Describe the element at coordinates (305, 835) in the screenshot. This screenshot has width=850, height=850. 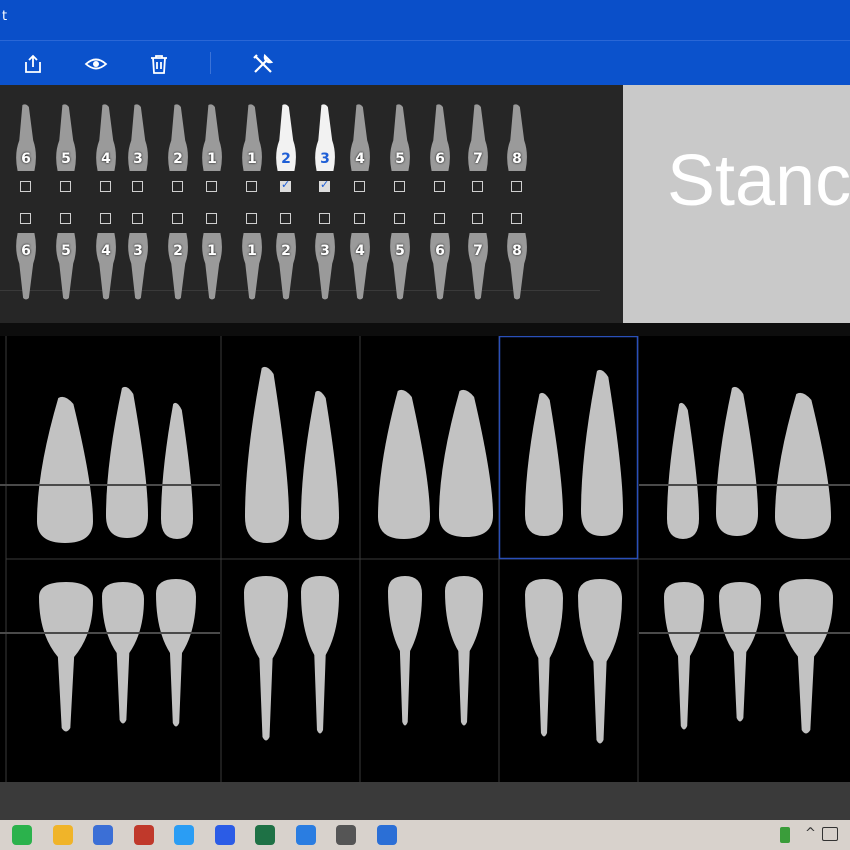
I see `dice-icon` at that location.